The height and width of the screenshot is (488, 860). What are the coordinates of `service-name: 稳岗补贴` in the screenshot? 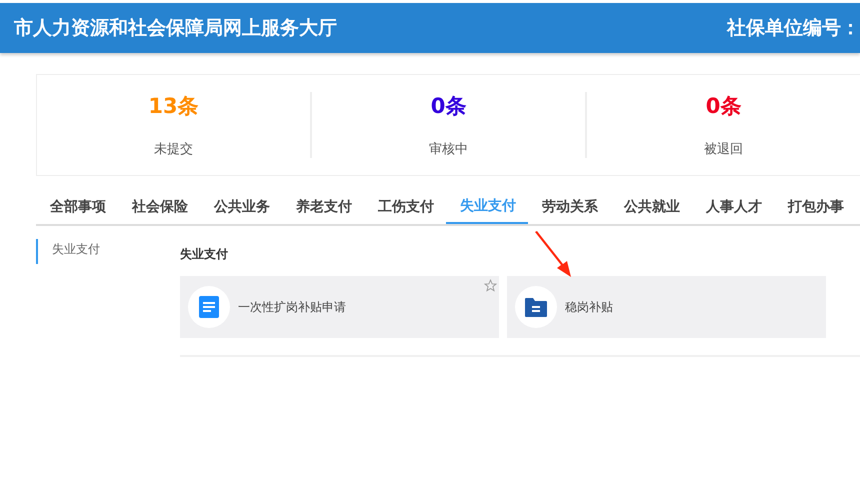 It's located at (589, 307).